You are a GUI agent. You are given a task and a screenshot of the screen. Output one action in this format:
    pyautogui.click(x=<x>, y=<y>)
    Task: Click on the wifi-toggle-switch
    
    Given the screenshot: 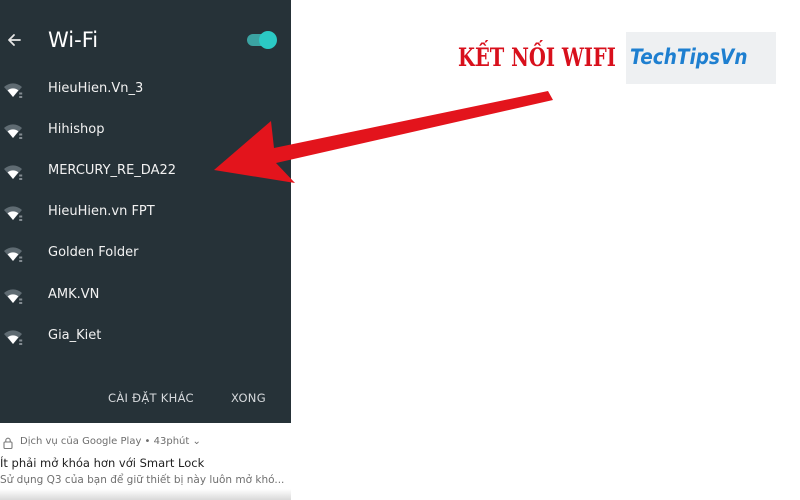 What is the action you would take?
    pyautogui.click(x=261, y=40)
    